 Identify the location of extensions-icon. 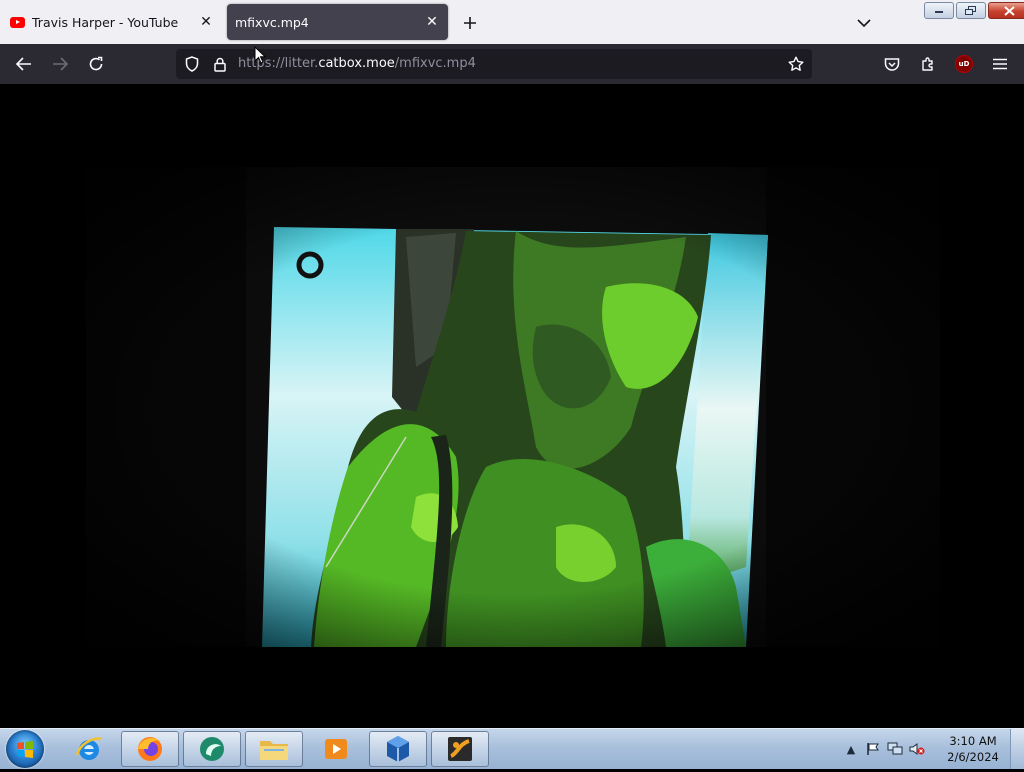
(927, 64).